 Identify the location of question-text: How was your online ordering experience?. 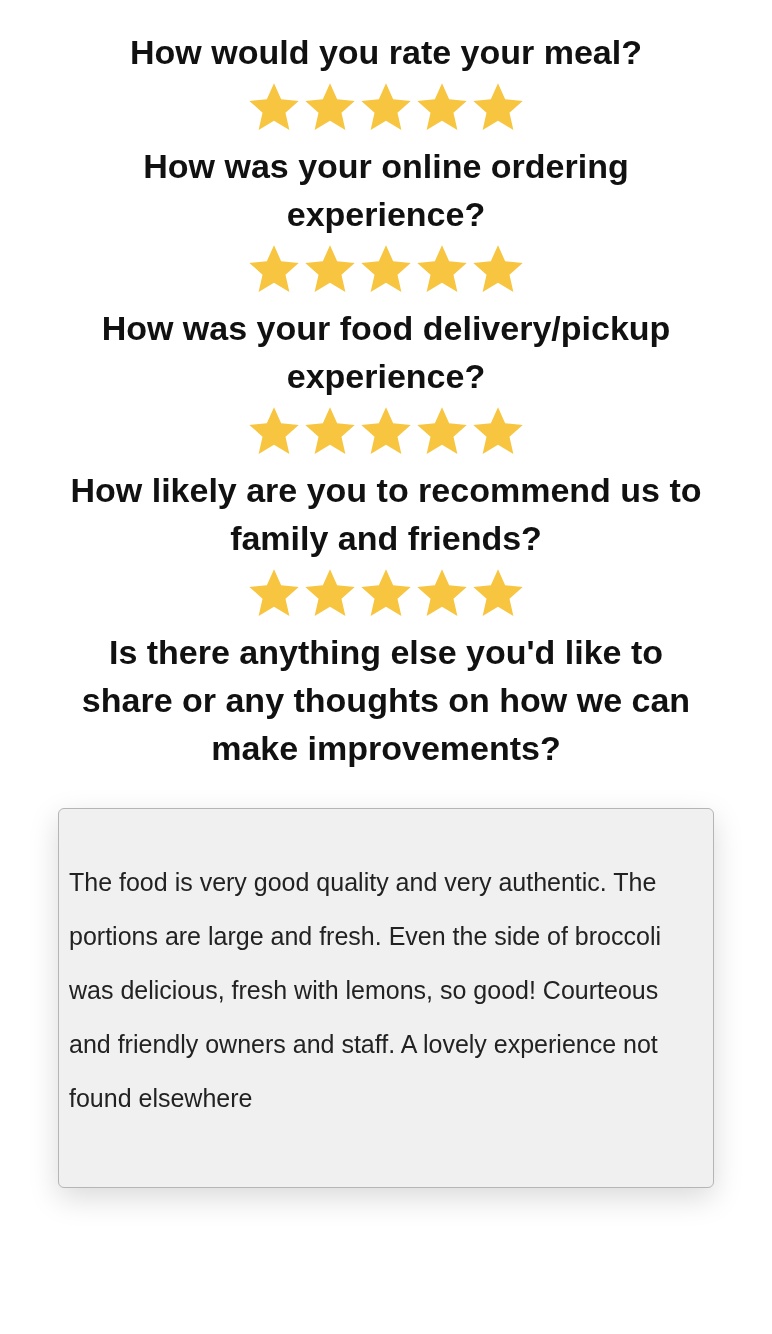
(386, 190).